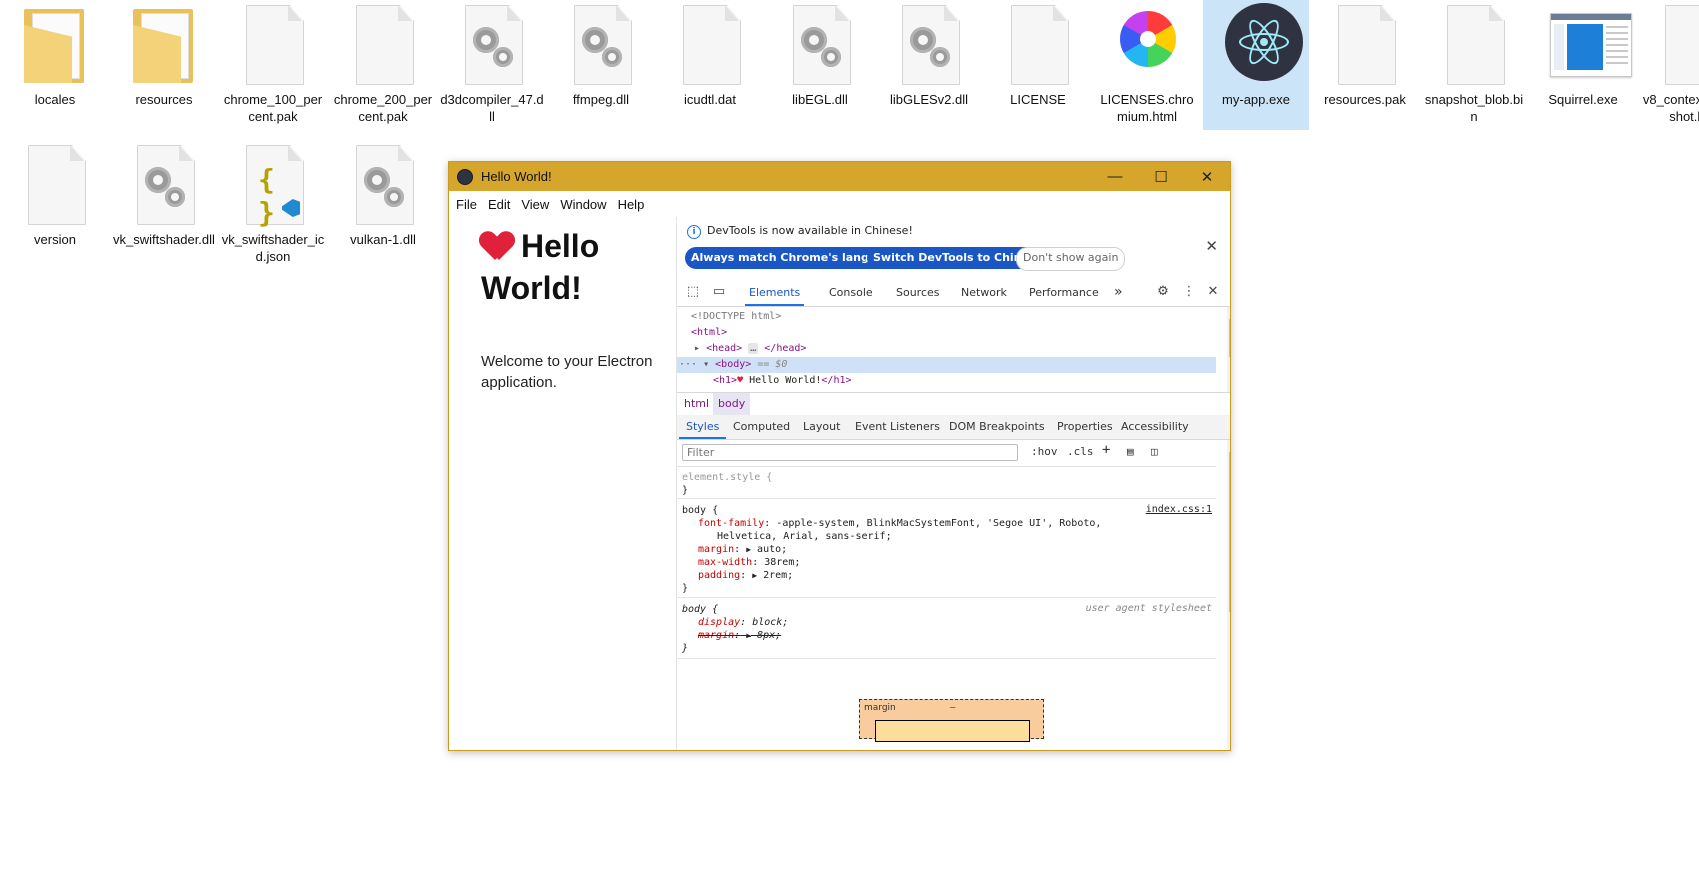 The height and width of the screenshot is (890, 1699). Describe the element at coordinates (716, 635) in the screenshot. I see `ua-margin-prop: margin` at that location.